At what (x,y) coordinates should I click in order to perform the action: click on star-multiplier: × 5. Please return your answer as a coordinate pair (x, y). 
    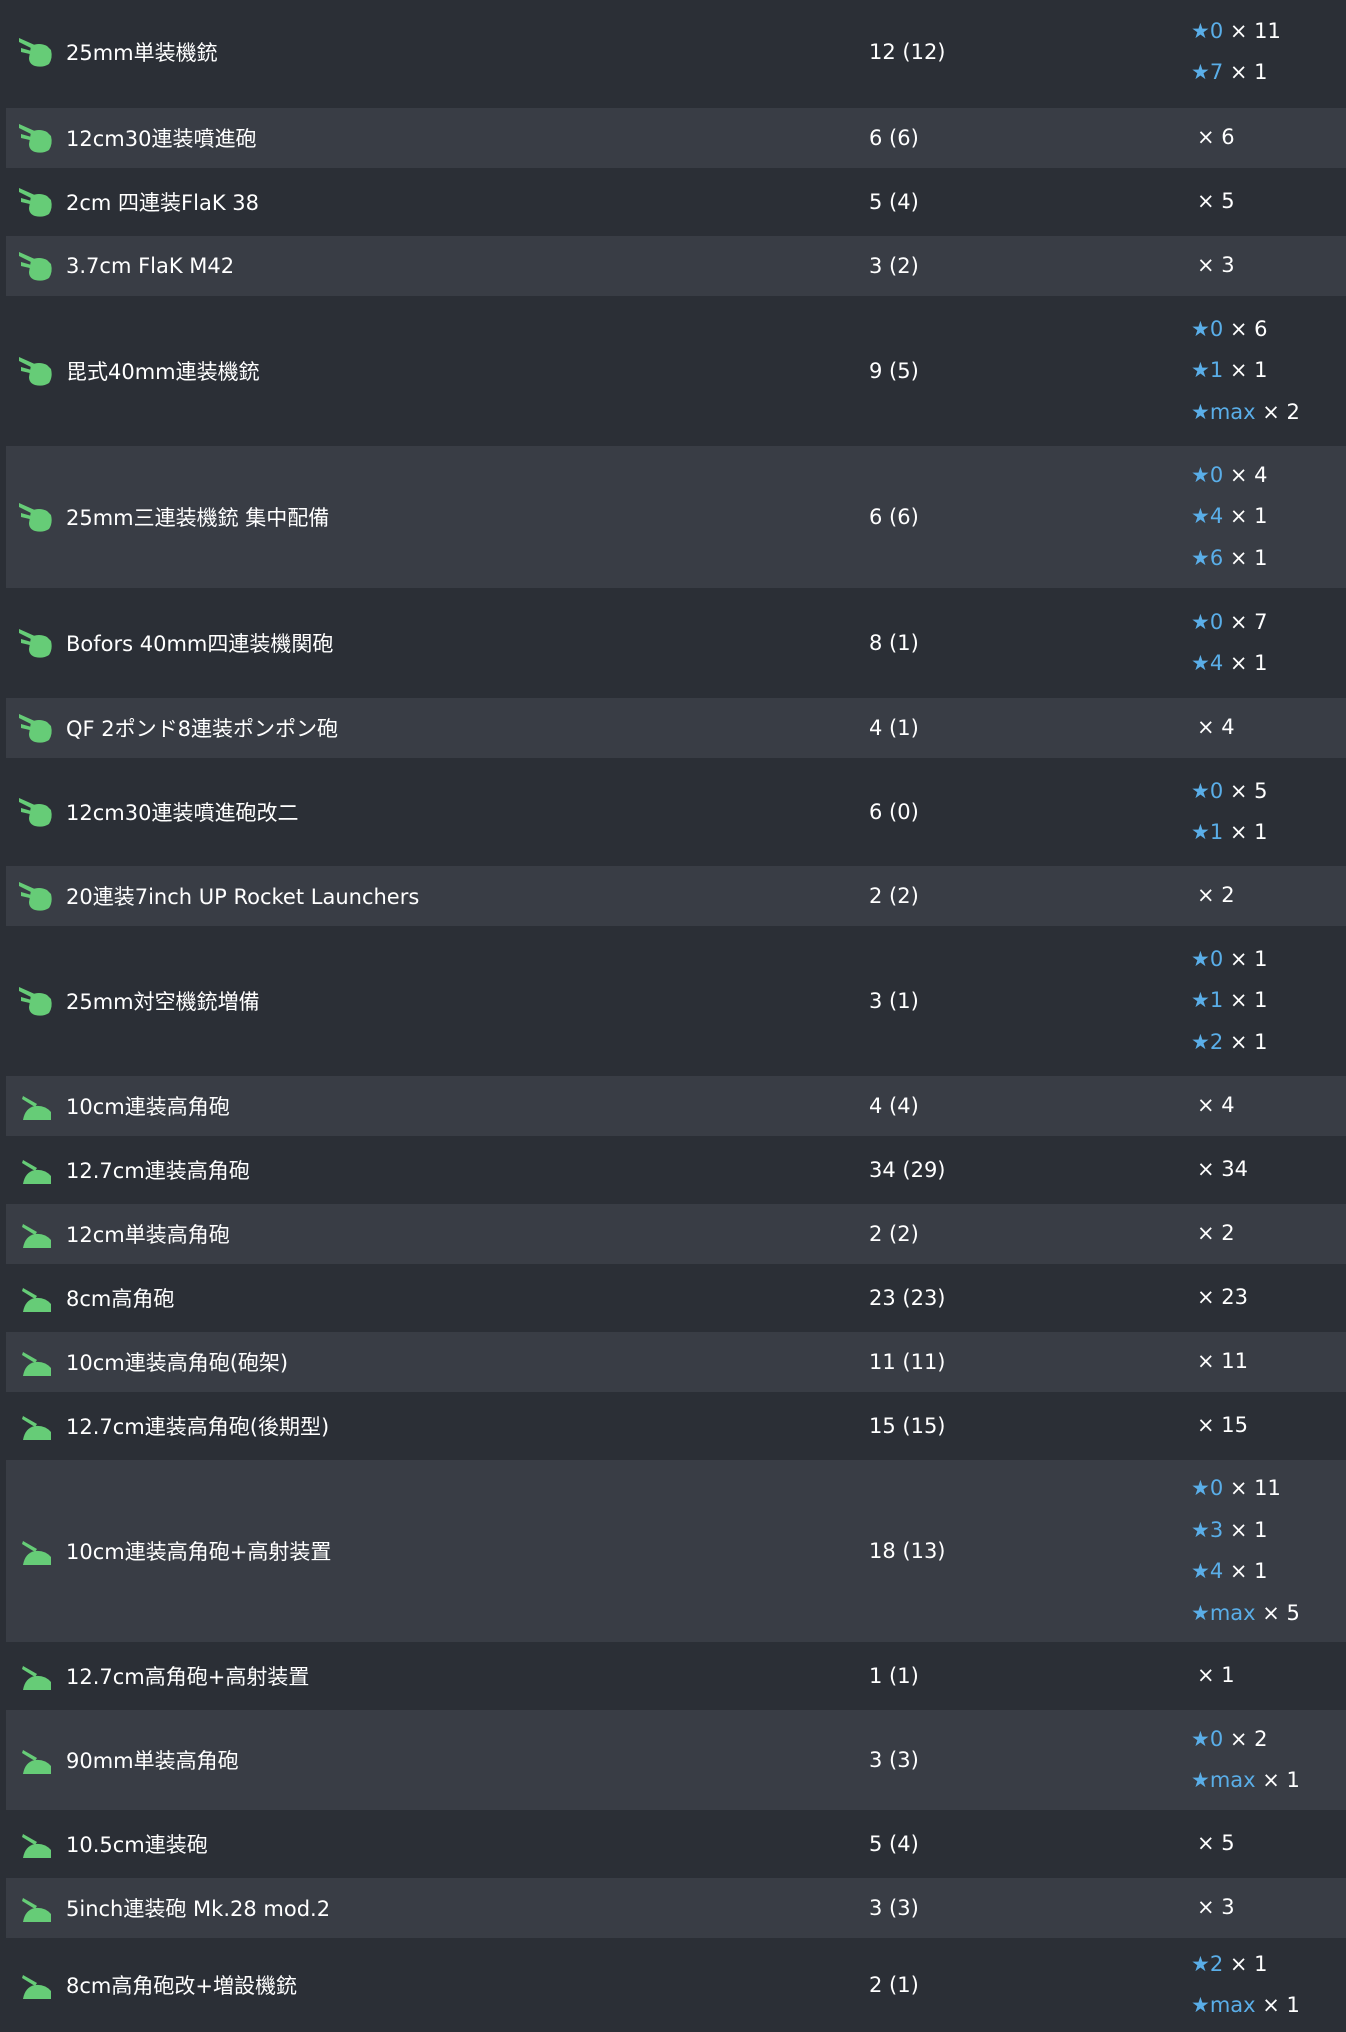
    Looking at the image, I should click on (1248, 790).